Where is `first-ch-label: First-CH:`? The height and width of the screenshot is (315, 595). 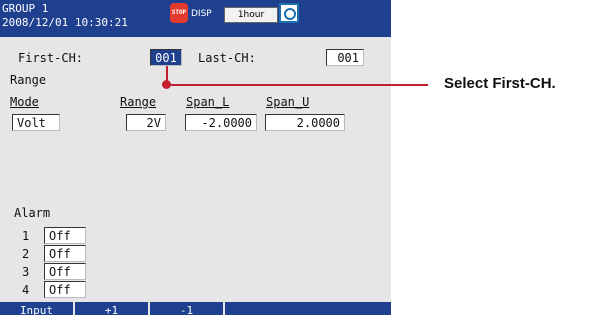 first-ch-label: First-CH: is located at coordinates (51, 58).